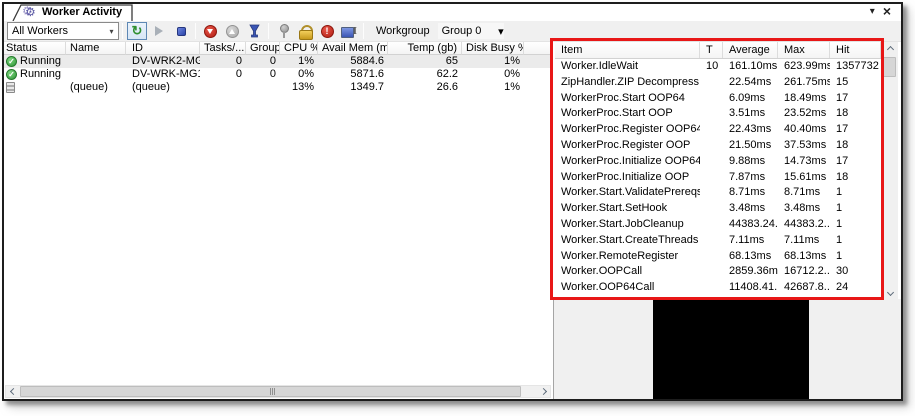 The height and width of the screenshot is (416, 915). I want to click on cell-max: 37.53ms, so click(805, 144).